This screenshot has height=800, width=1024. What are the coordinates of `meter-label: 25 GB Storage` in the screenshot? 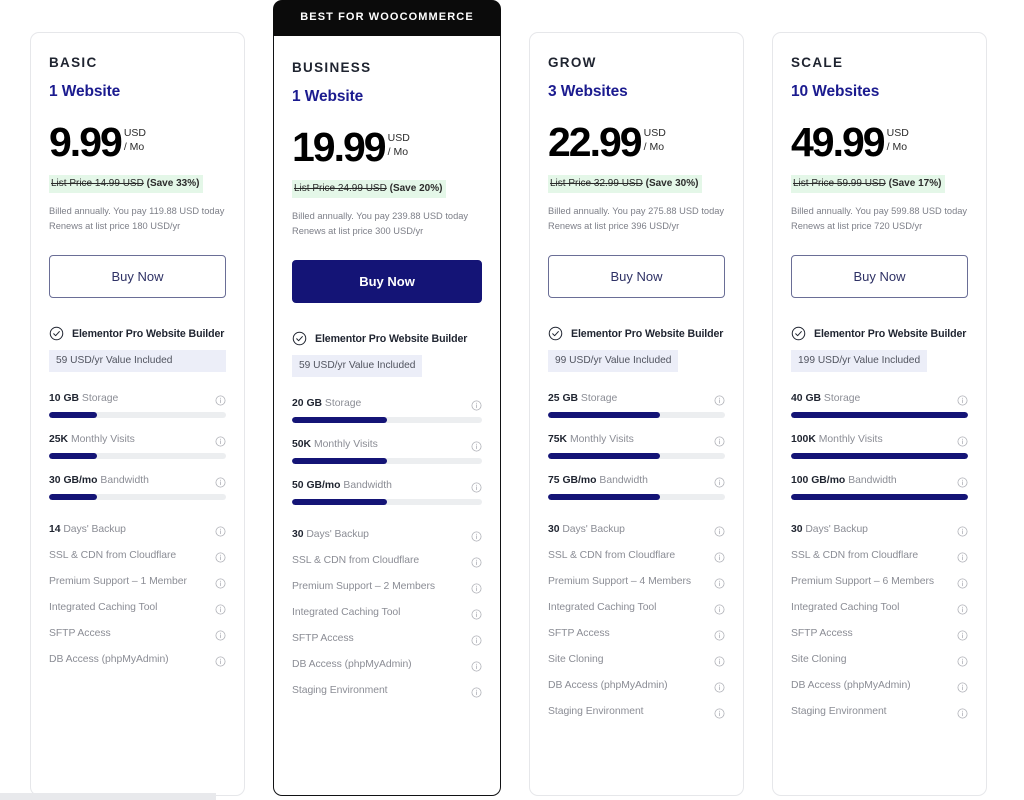 It's located at (582, 398).